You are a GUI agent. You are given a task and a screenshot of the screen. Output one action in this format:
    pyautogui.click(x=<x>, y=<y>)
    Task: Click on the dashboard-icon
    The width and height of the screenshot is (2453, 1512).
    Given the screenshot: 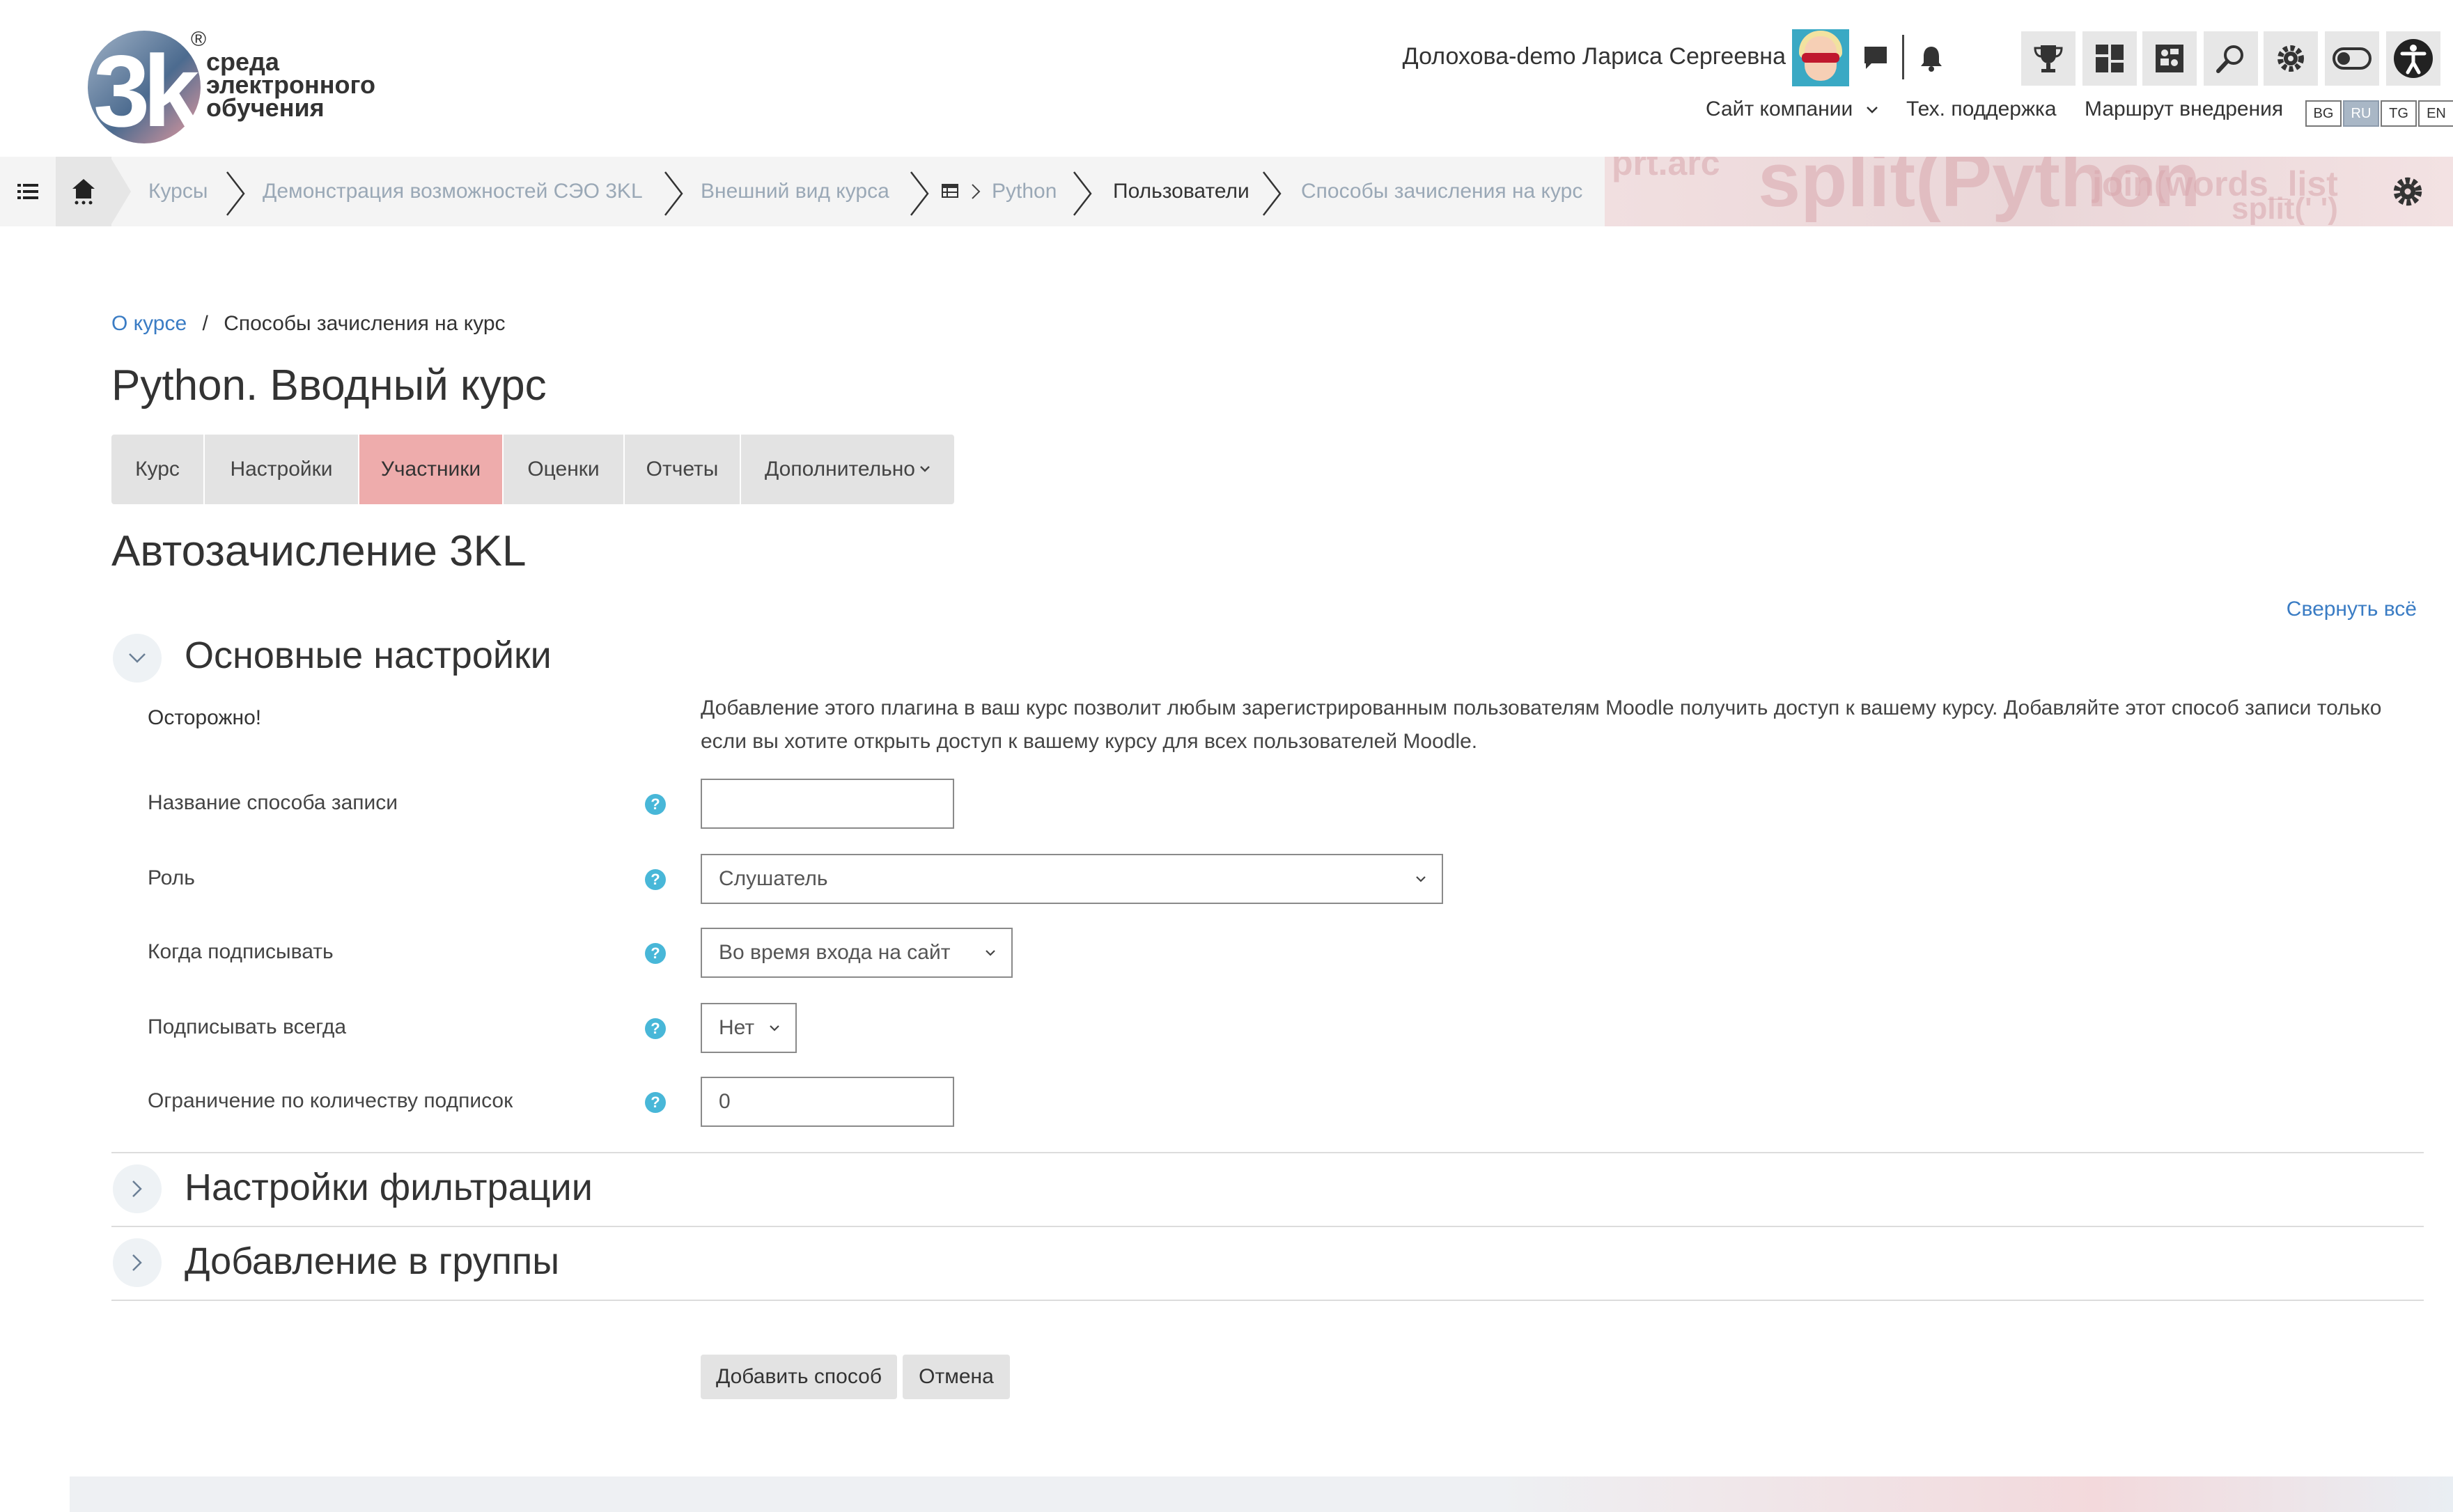 What is the action you would take?
    pyautogui.click(x=2110, y=58)
    